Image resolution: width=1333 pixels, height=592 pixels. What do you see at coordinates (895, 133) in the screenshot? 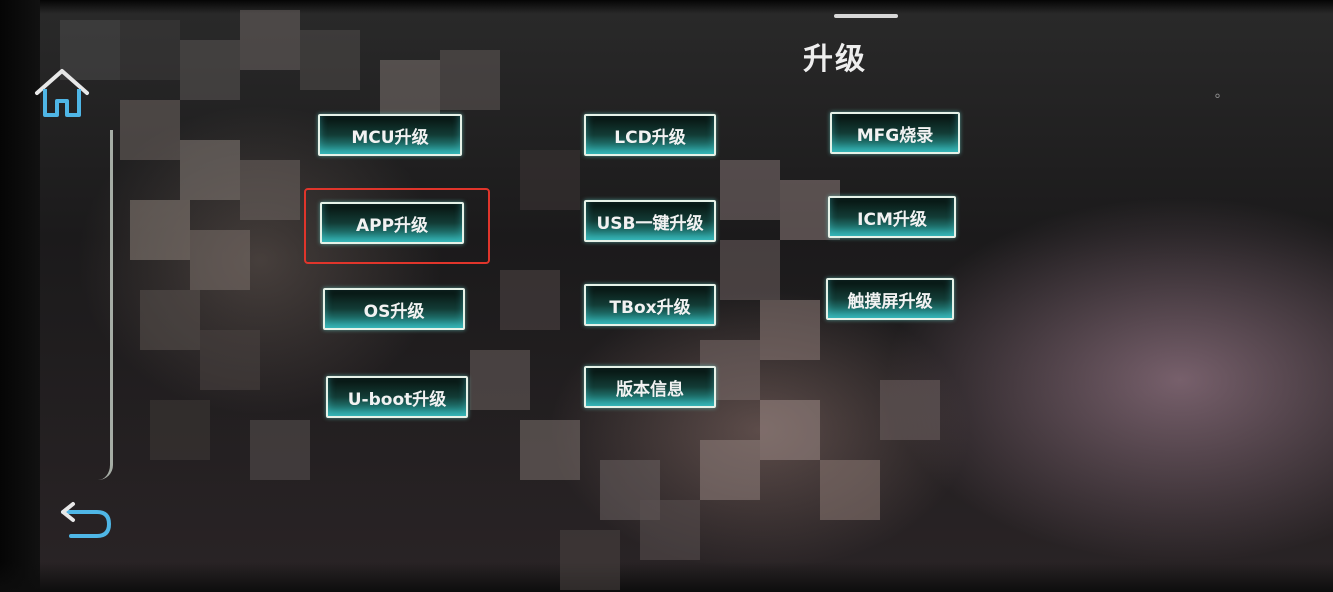
I see `mfg-flash-button: MFG烧录` at bounding box center [895, 133].